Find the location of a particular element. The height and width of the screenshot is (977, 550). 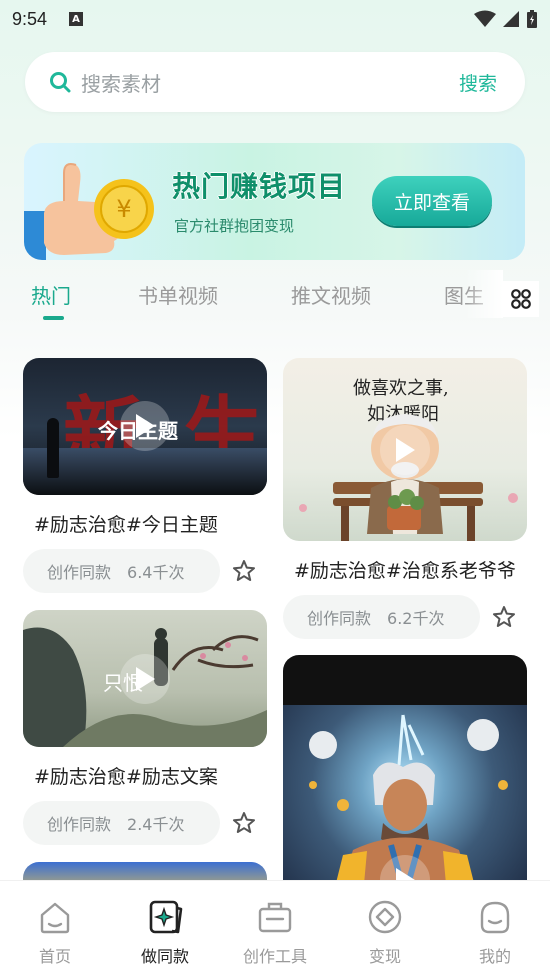

grid-icon is located at coordinates (521, 299).